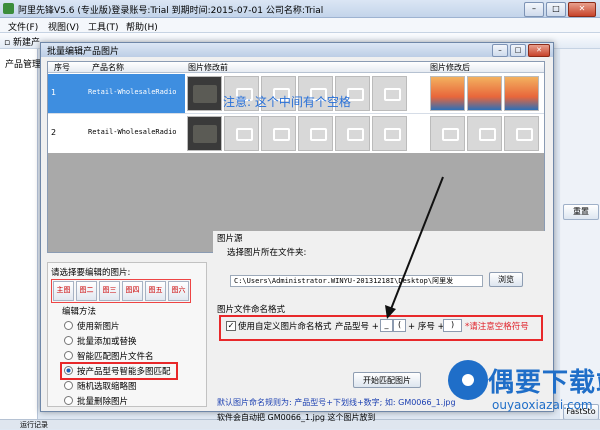 This screenshot has width=600, height=430. I want to click on col-after: 图片修改后, so click(450, 67).